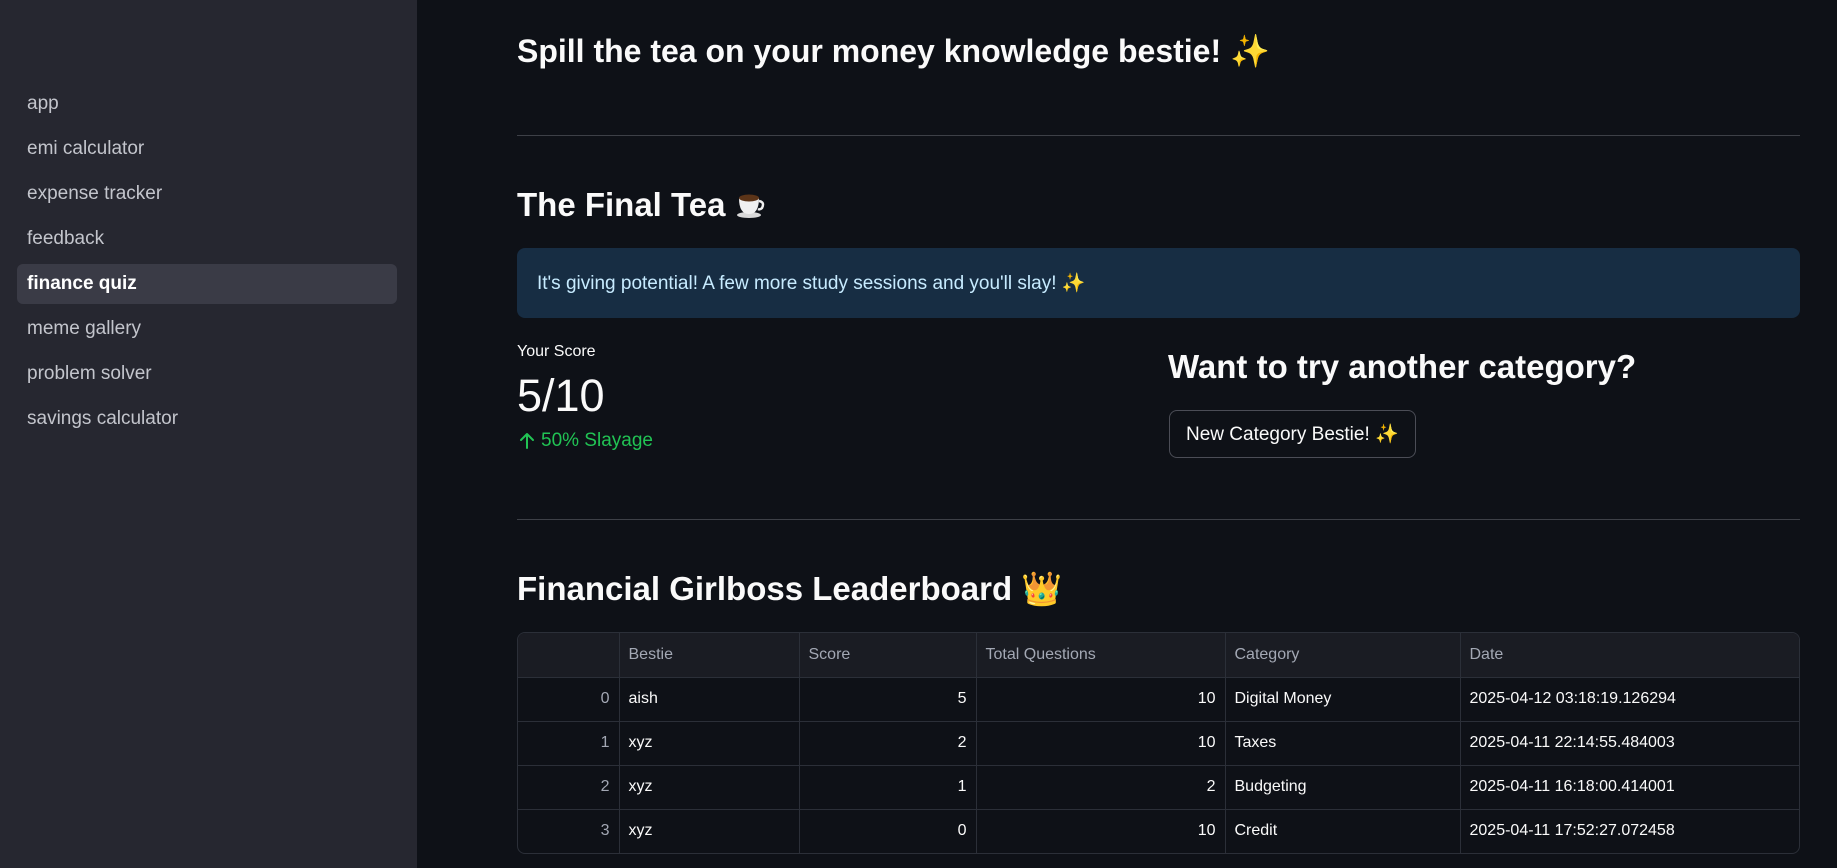 Image resolution: width=1837 pixels, height=868 pixels. Describe the element at coordinates (1292, 434) in the screenshot. I see `new-category-button: New Category Bestie! ✨` at that location.